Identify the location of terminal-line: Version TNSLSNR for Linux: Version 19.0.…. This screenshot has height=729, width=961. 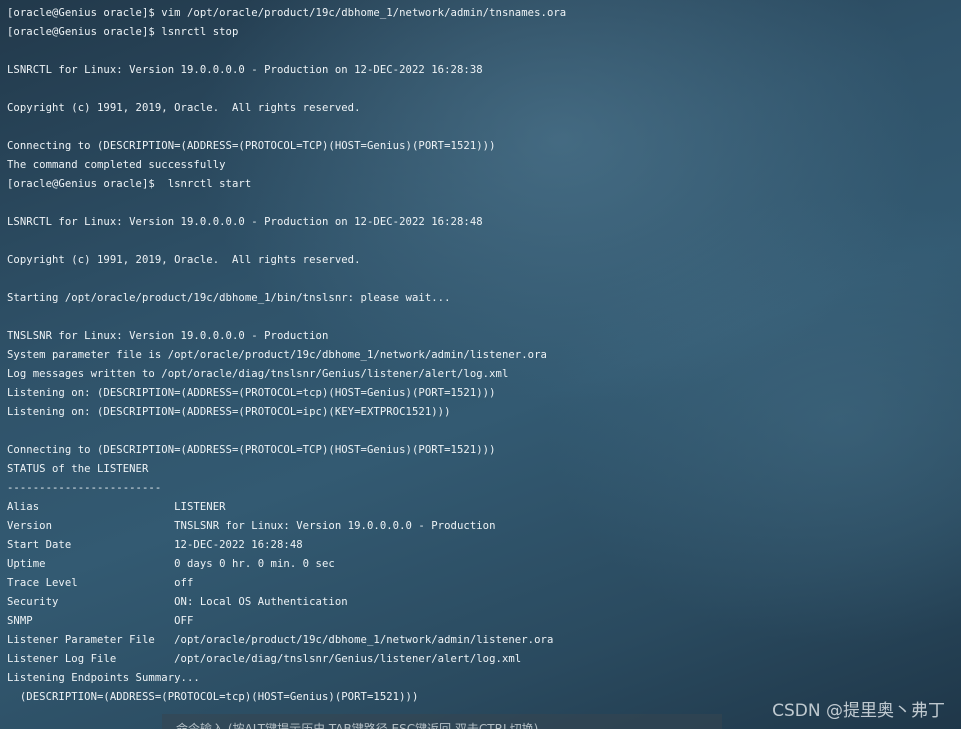
(251, 526).